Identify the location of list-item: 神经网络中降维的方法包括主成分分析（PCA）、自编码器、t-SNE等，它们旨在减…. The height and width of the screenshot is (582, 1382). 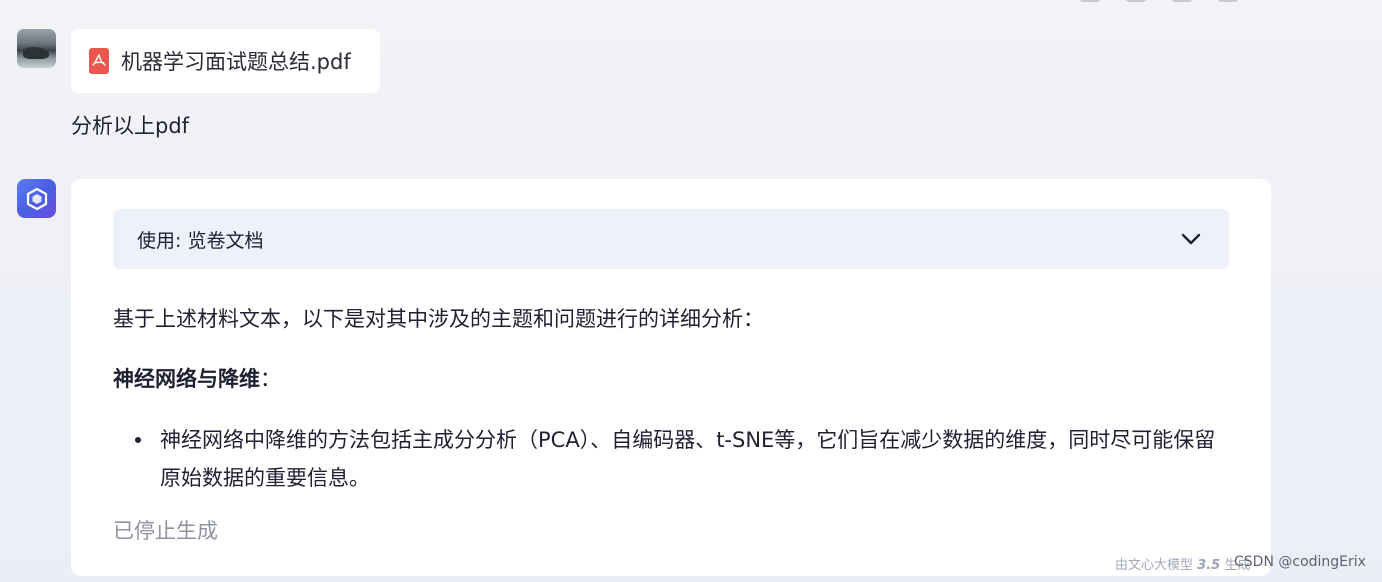
(673, 459).